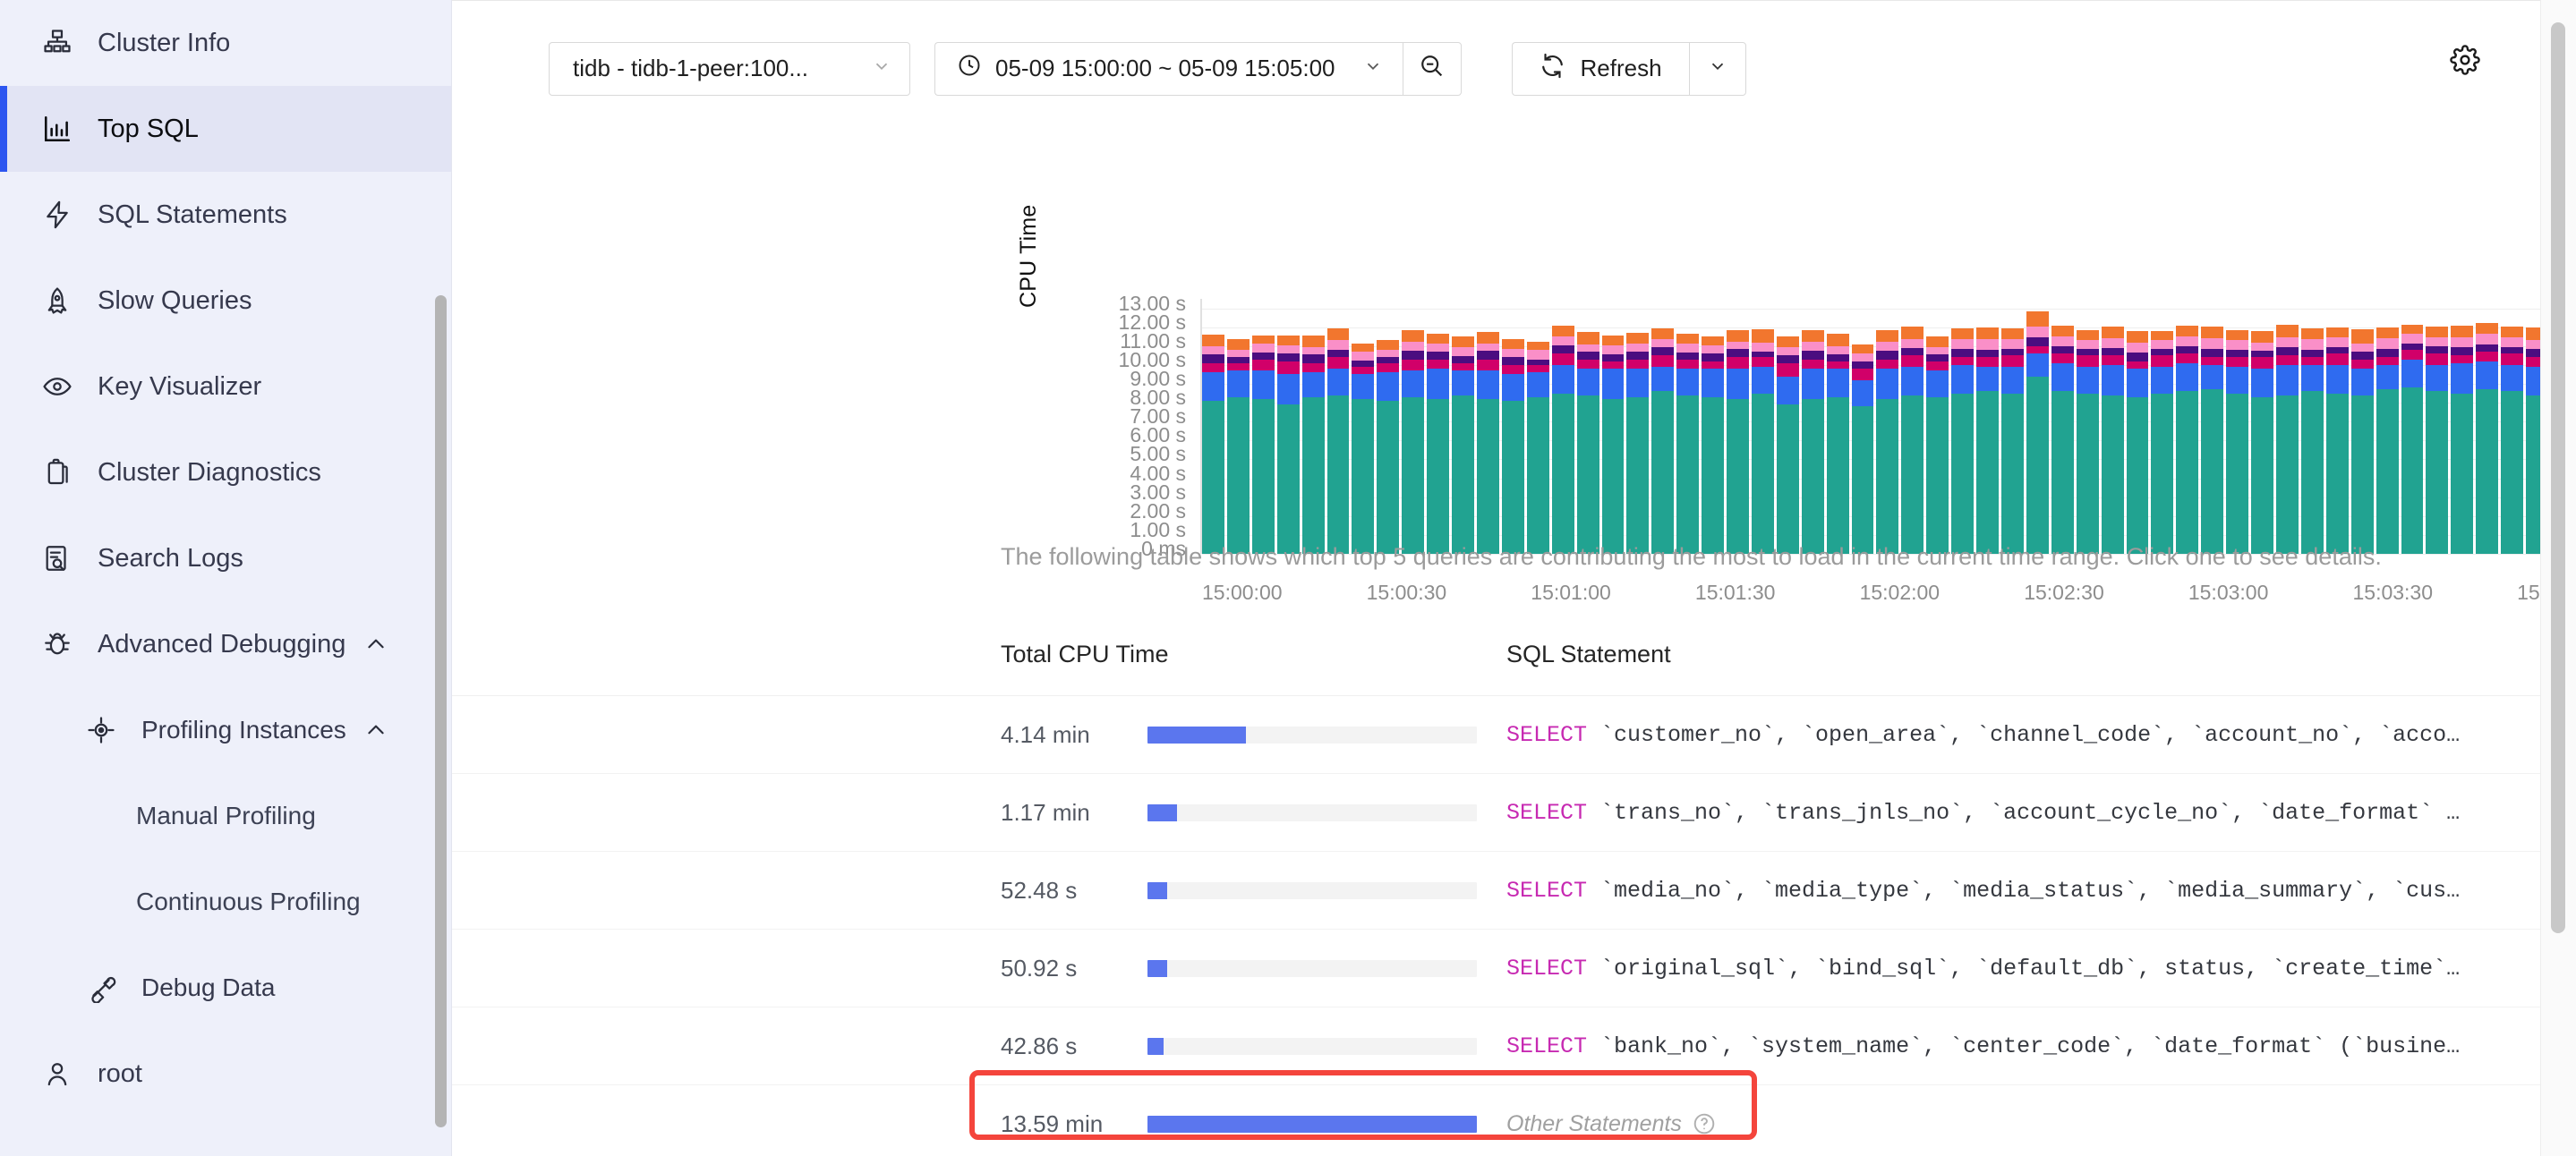  Describe the element at coordinates (226, 215) in the screenshot. I see `sidebar-item-sql-statements: SQL Statements` at that location.